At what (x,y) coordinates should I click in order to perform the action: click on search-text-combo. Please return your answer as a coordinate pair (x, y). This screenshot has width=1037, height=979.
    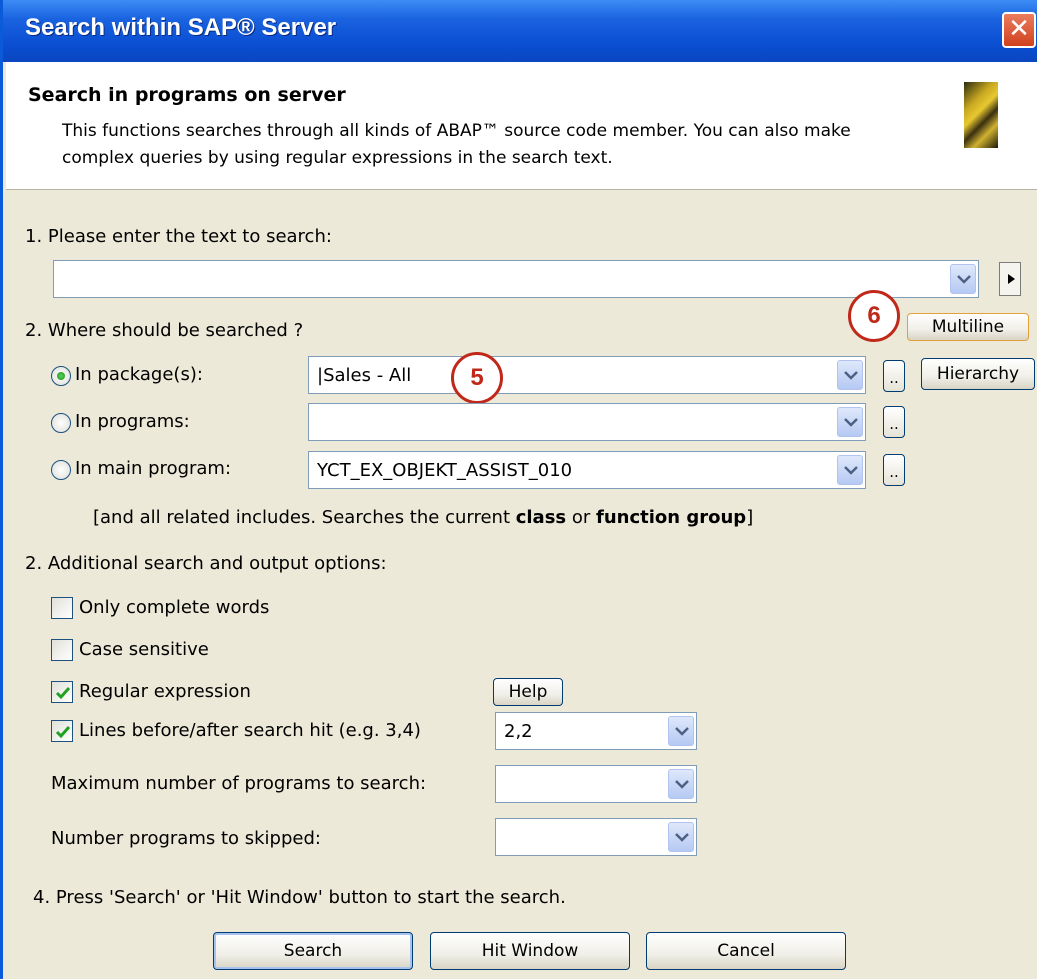
    Looking at the image, I should click on (516, 279).